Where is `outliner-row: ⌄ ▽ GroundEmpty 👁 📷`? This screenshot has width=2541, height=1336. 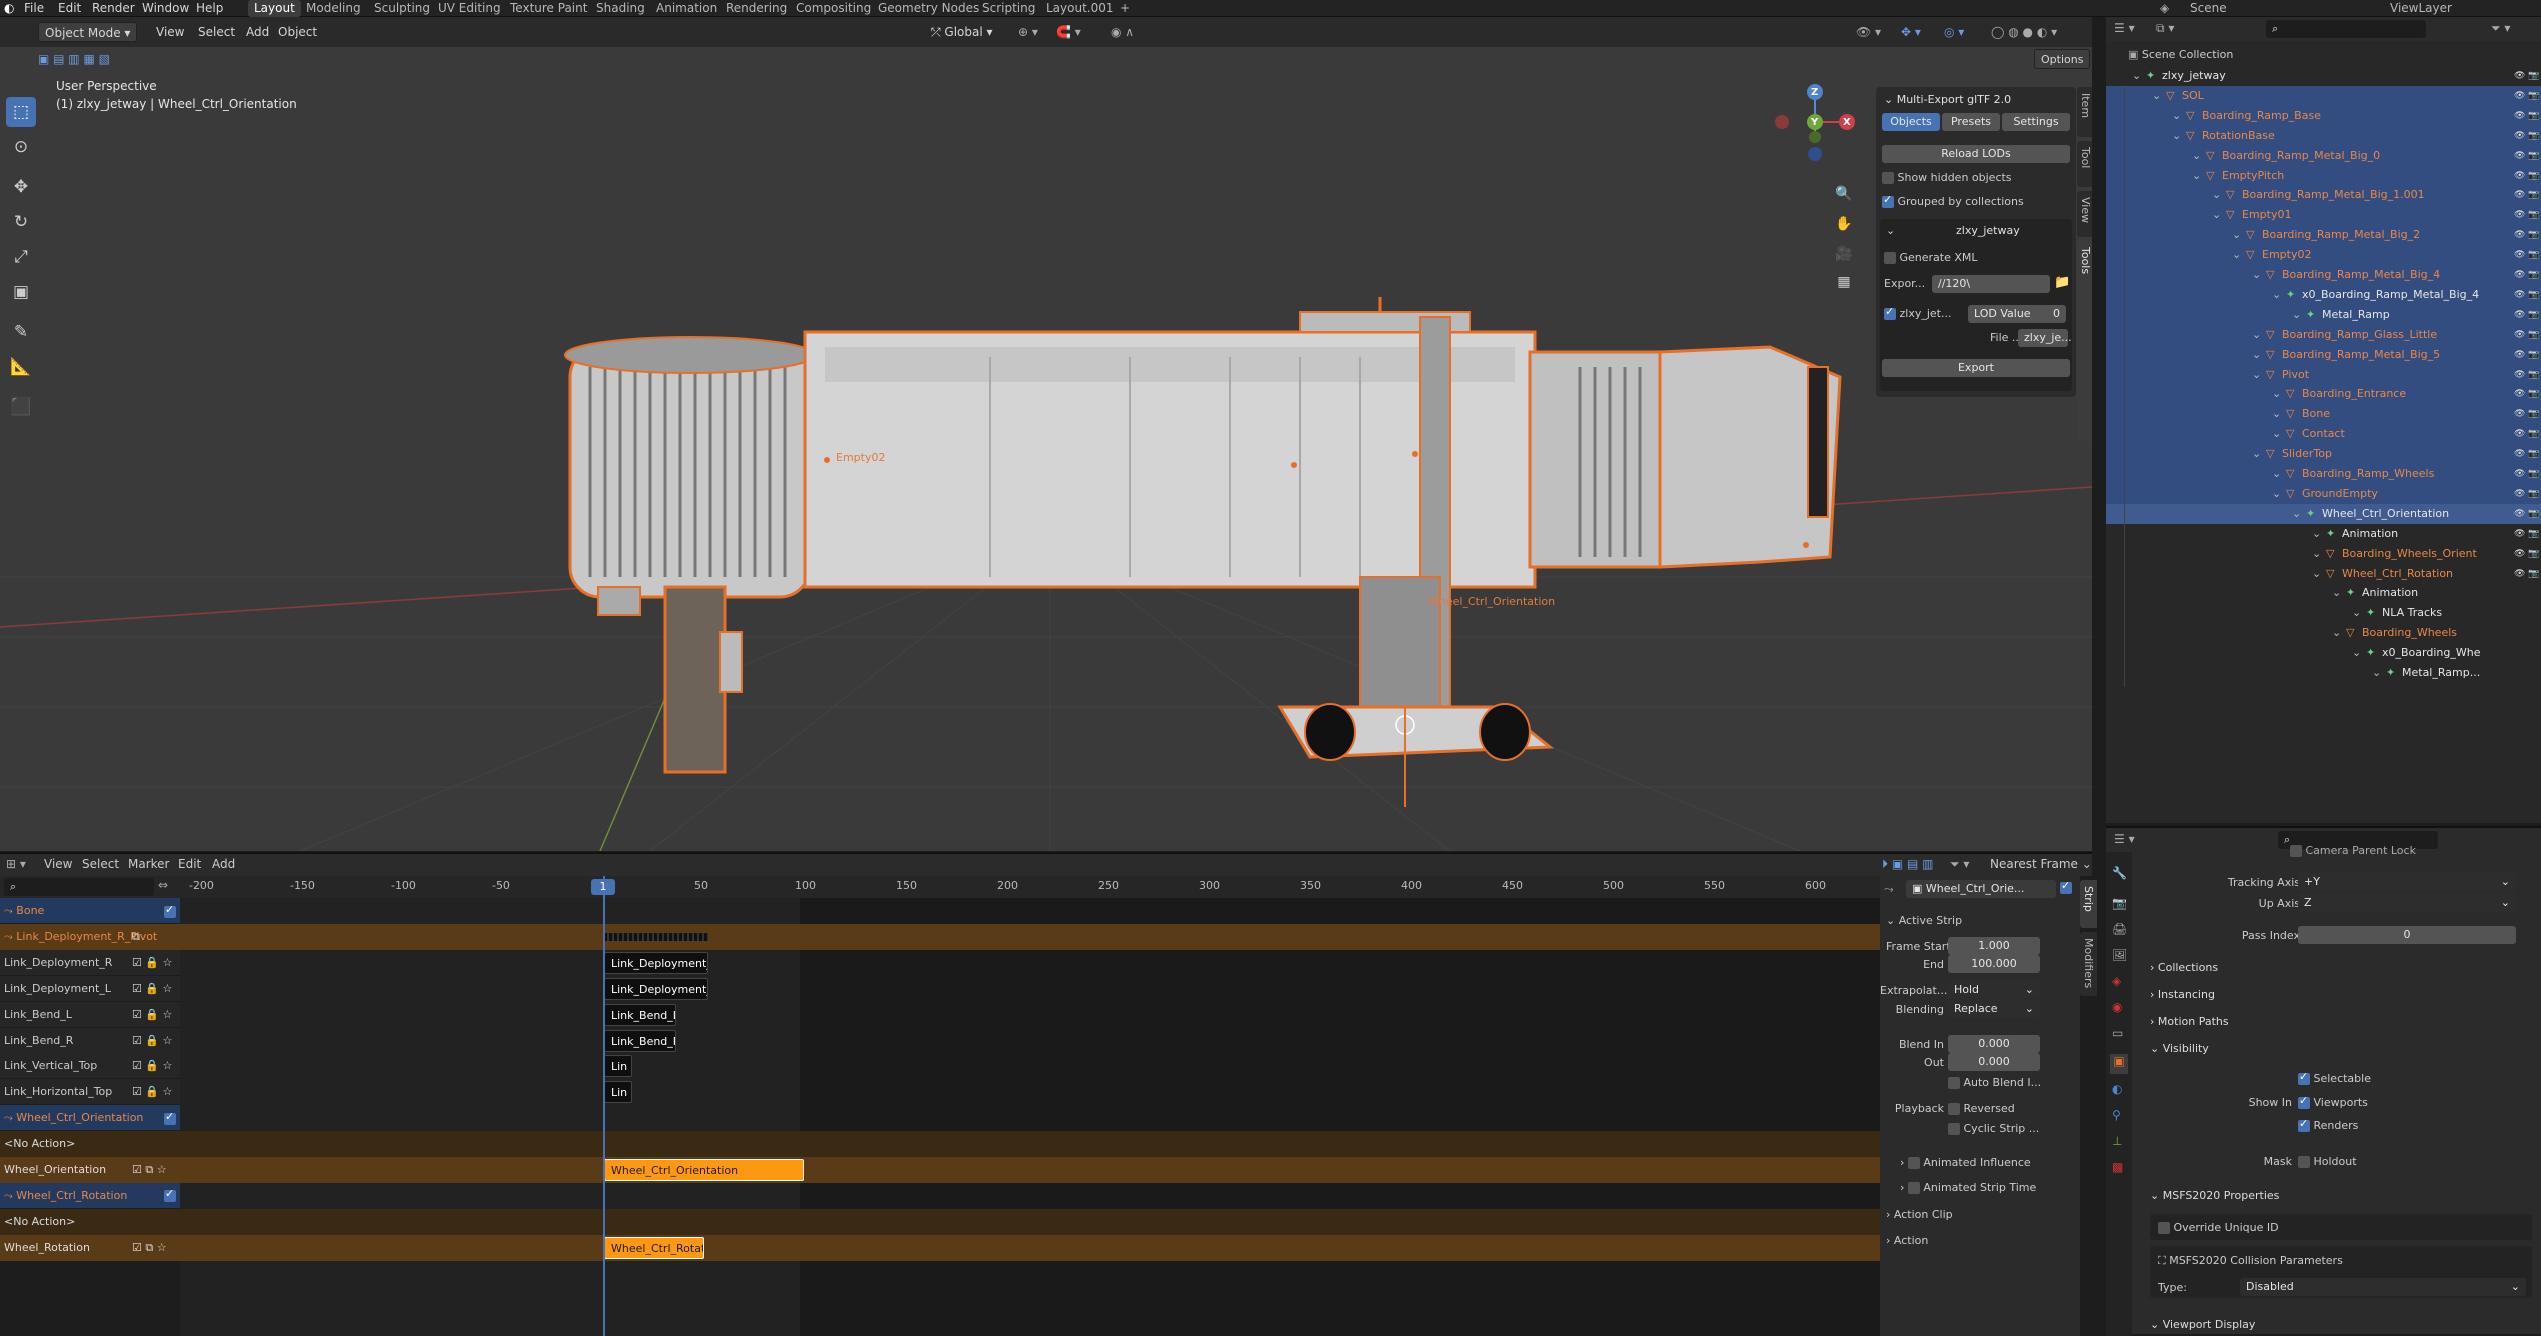
outliner-row: ⌄ ▽ GroundEmpty 👁 📷 is located at coordinates (2323, 493).